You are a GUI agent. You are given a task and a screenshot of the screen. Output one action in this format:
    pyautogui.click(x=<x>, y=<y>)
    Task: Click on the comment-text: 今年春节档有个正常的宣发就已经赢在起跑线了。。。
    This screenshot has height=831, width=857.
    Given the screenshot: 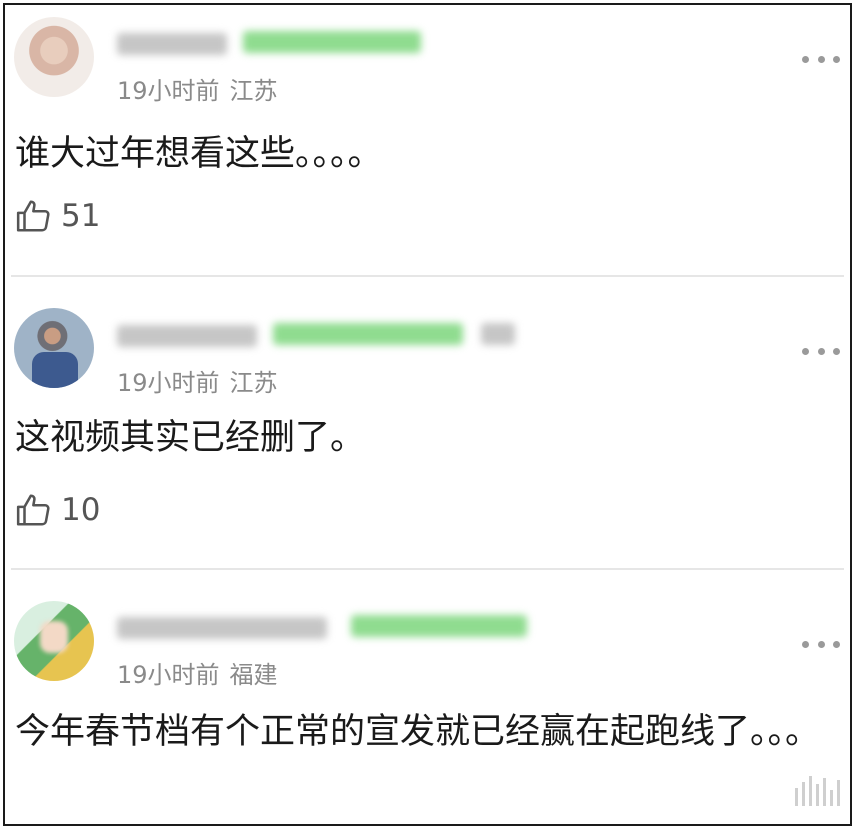 What is the action you would take?
    pyautogui.click(x=418, y=732)
    